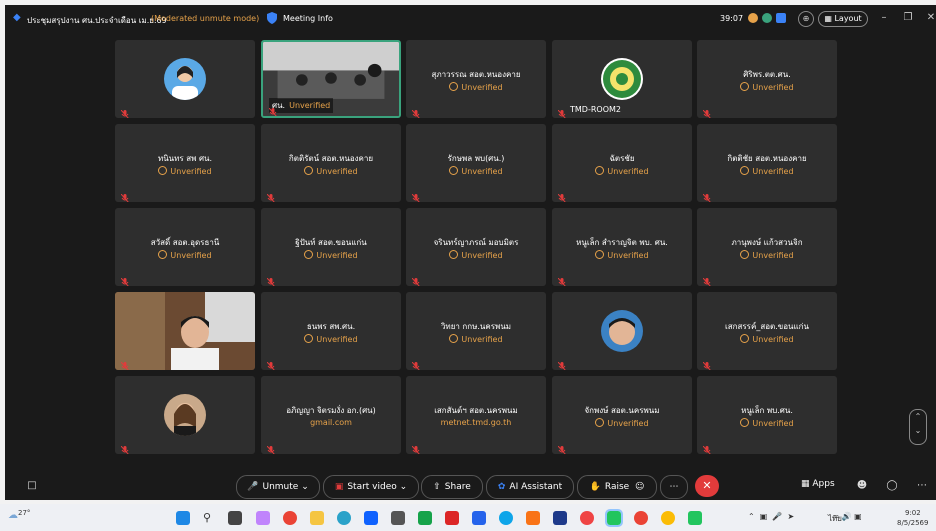  What do you see at coordinates (425, 518) in the screenshot?
I see `xbox-icon` at bounding box center [425, 518].